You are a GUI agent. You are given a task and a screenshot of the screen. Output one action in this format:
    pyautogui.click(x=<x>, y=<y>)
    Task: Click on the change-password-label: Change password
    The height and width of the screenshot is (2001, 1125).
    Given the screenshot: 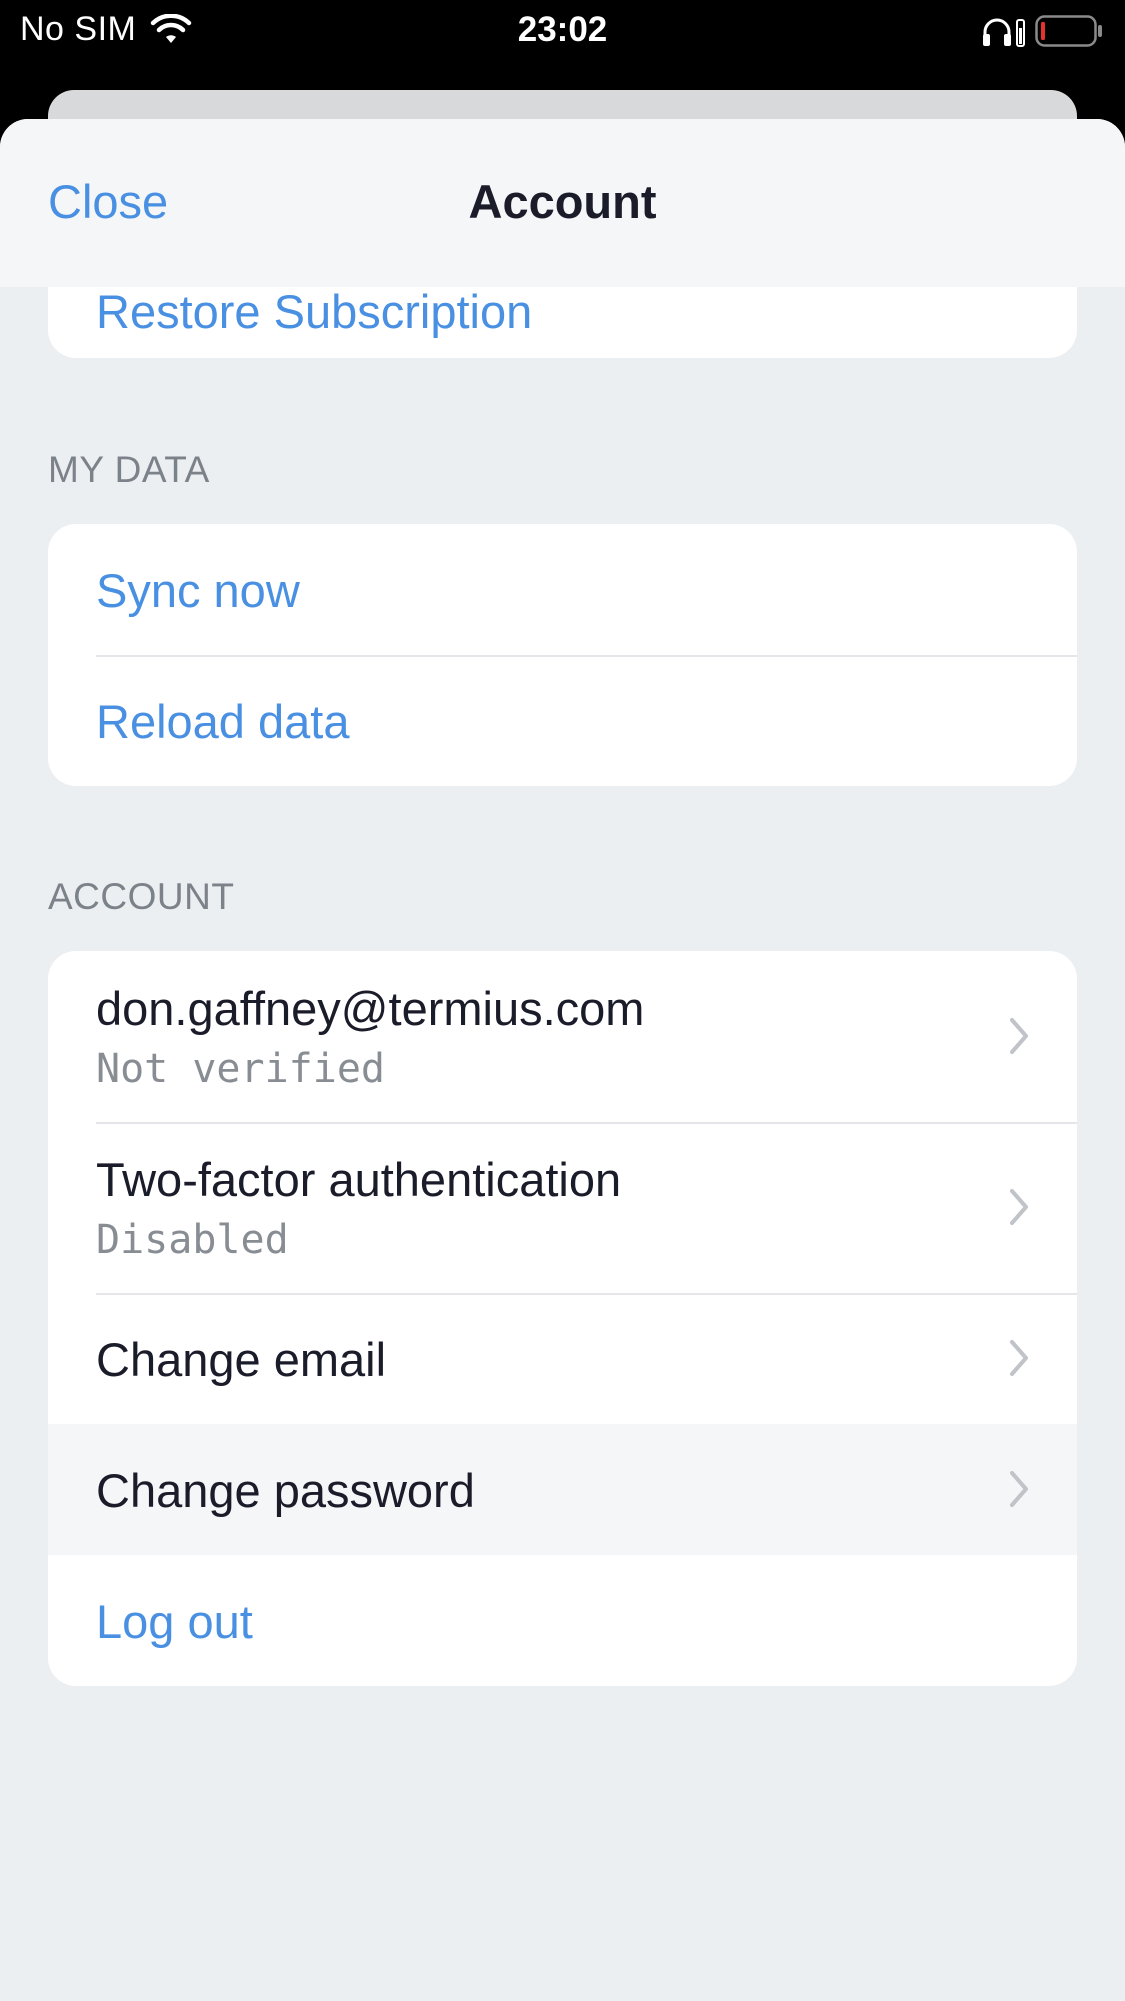 What is the action you would take?
    pyautogui.click(x=285, y=1490)
    